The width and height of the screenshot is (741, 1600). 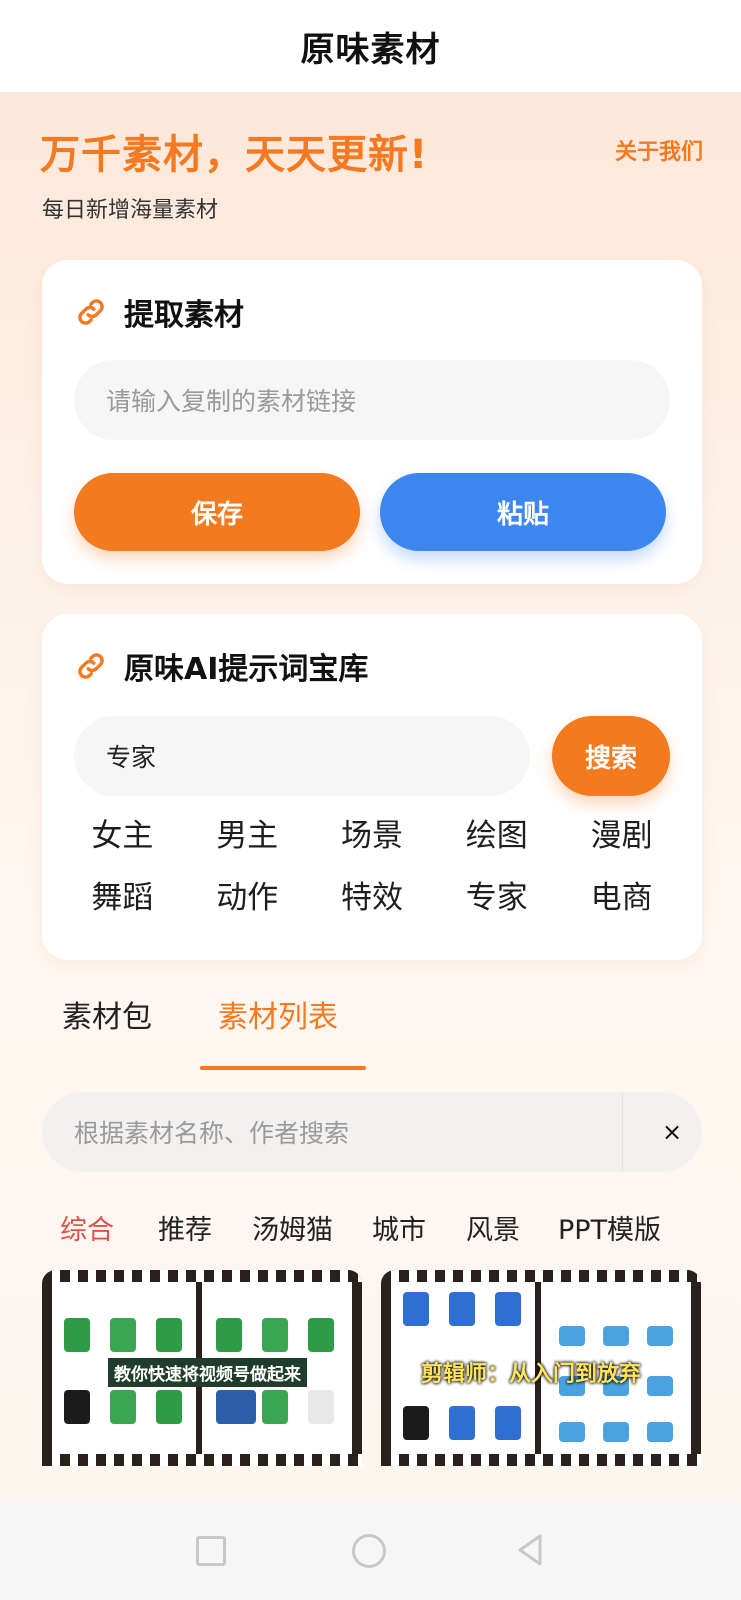 I want to click on category-item-city: 城市, so click(x=399, y=1227).